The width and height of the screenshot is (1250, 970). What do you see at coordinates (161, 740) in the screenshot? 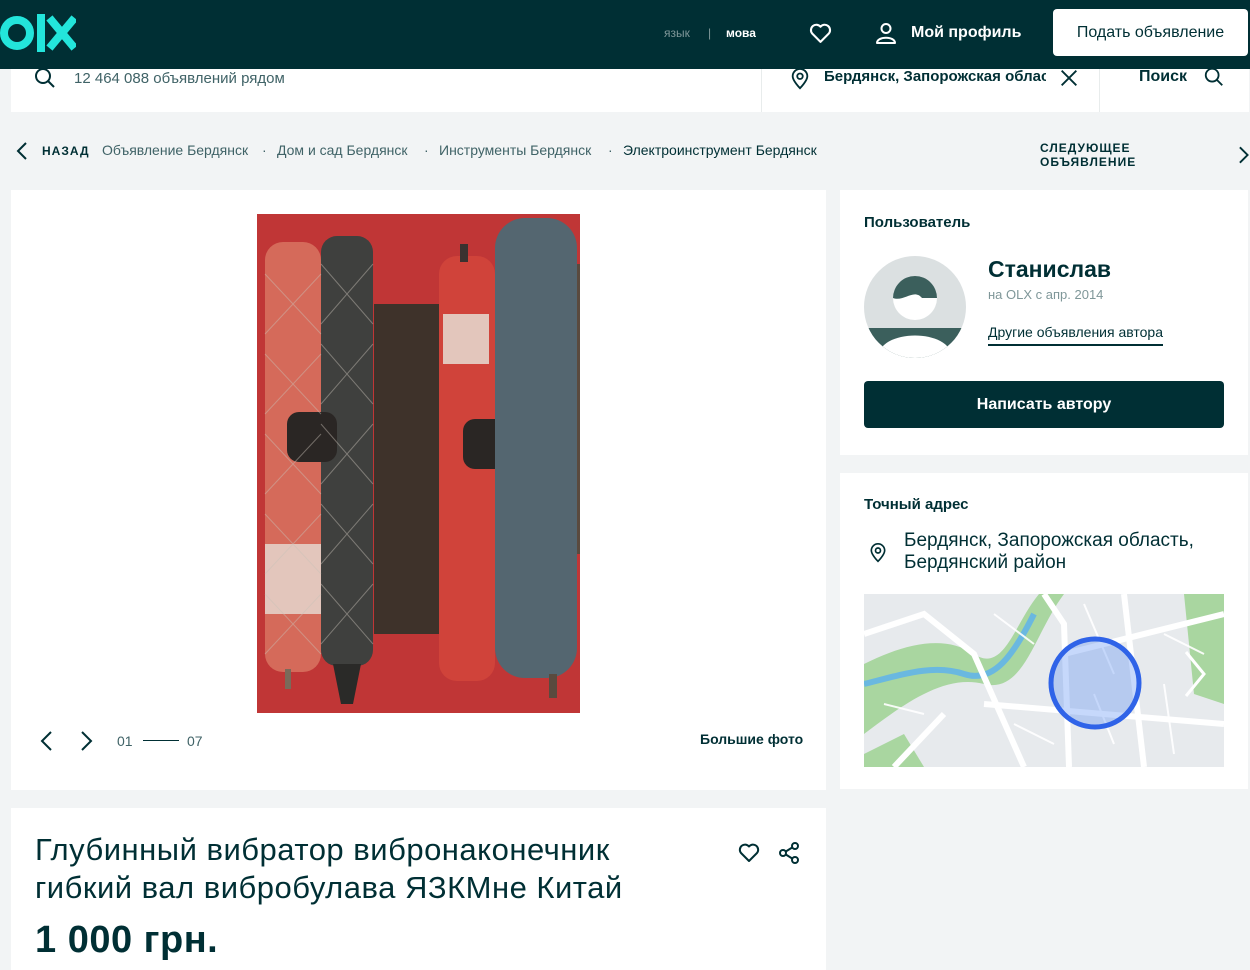
I see `photo-counter-line` at bounding box center [161, 740].